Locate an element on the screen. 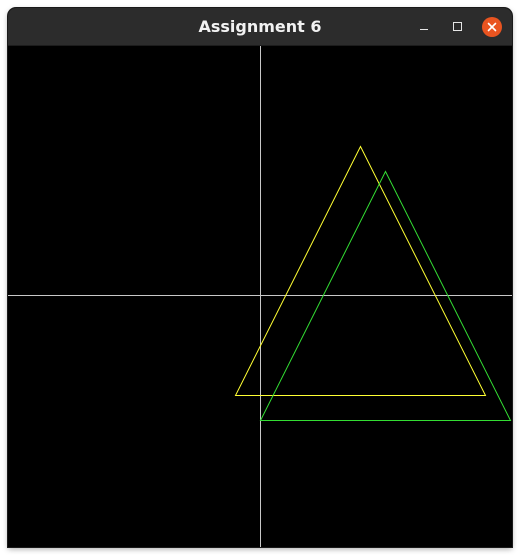  minimize-button is located at coordinates (424, 27).